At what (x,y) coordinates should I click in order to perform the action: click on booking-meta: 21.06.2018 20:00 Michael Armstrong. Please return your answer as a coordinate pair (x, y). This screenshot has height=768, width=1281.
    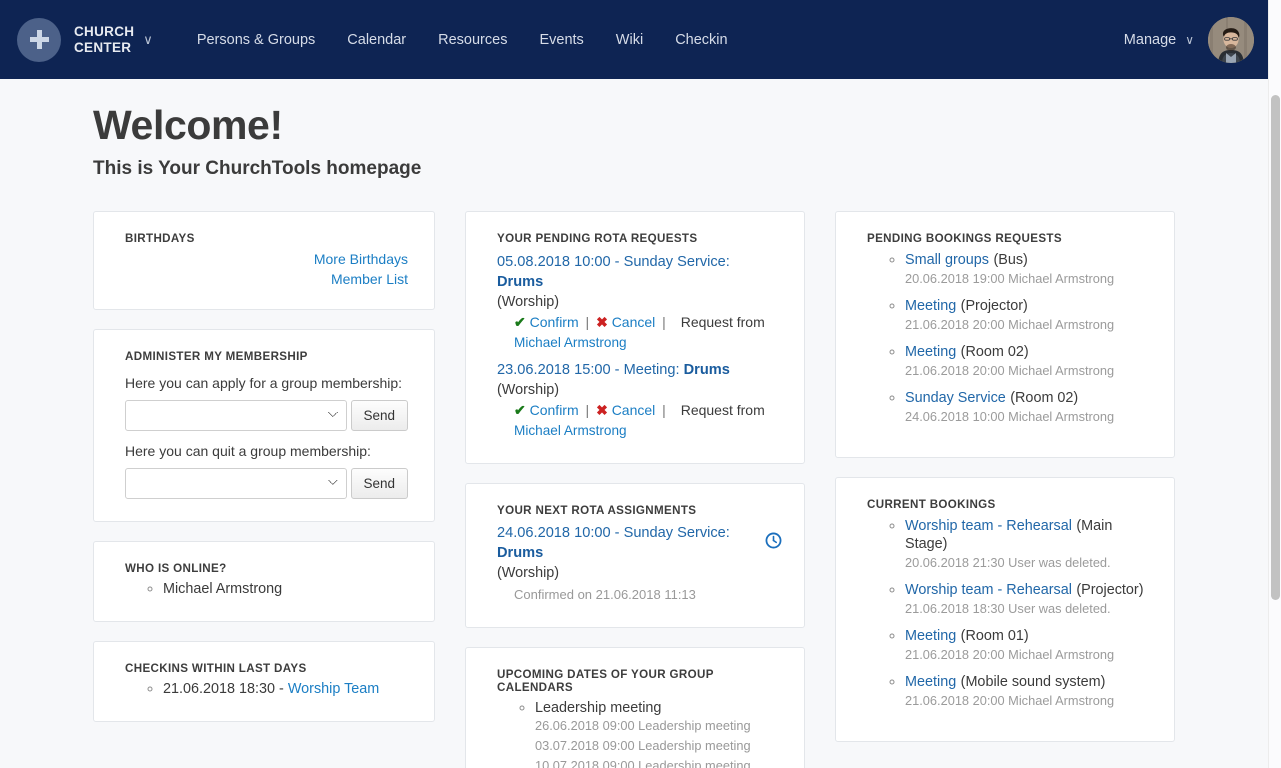
    Looking at the image, I should click on (1010, 324).